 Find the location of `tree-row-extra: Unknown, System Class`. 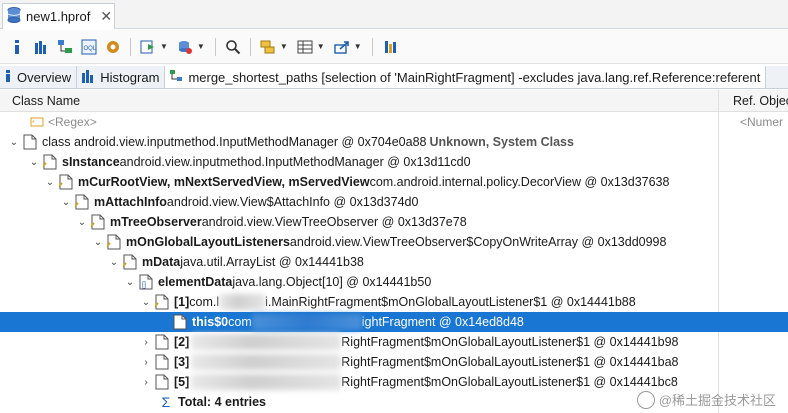

tree-row-extra: Unknown, System Class is located at coordinates (501, 142).